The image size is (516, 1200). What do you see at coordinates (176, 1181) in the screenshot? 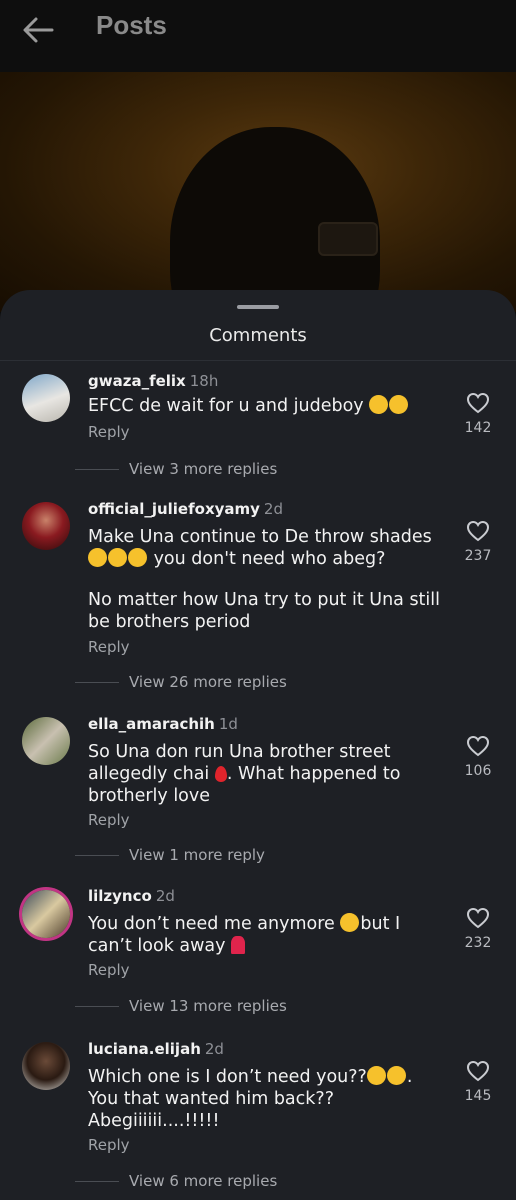
I see `view-more-replies: View 6 more replies` at bounding box center [176, 1181].